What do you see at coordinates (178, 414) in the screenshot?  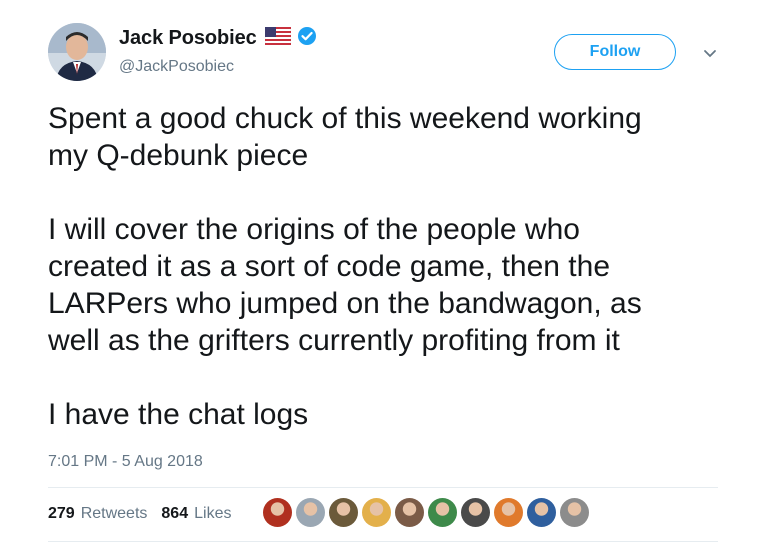 I see `tweet-line: I have the chat logs` at bounding box center [178, 414].